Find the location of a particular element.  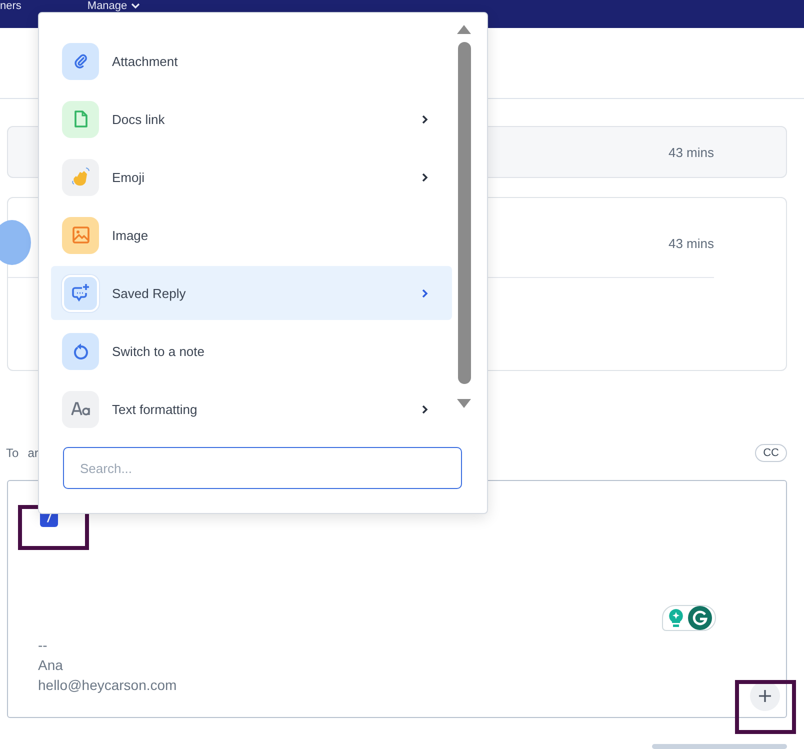

menu-item: Image is located at coordinates (251, 235).